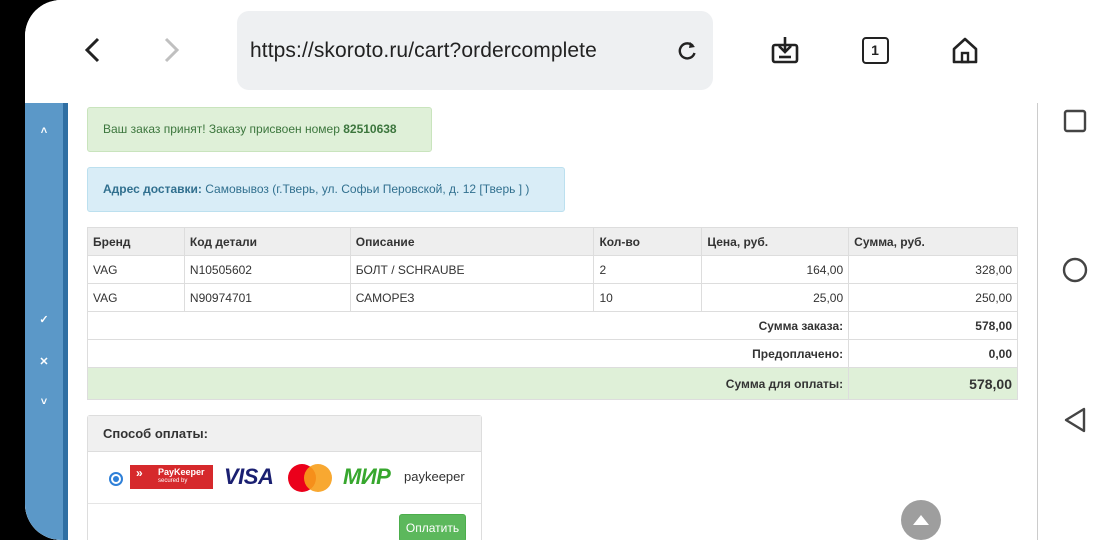 The image size is (1110, 540). I want to click on reload-button, so click(687, 51).